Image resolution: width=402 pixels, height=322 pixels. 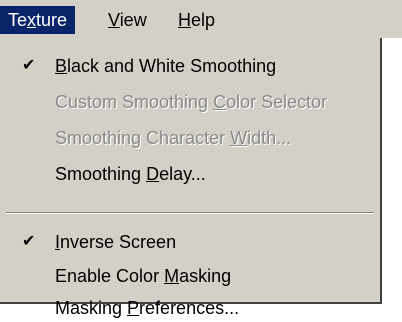 I want to click on menu-item-black-and-white-smoothing: ✔ Black and White Smoothing, so click(x=190, y=66).